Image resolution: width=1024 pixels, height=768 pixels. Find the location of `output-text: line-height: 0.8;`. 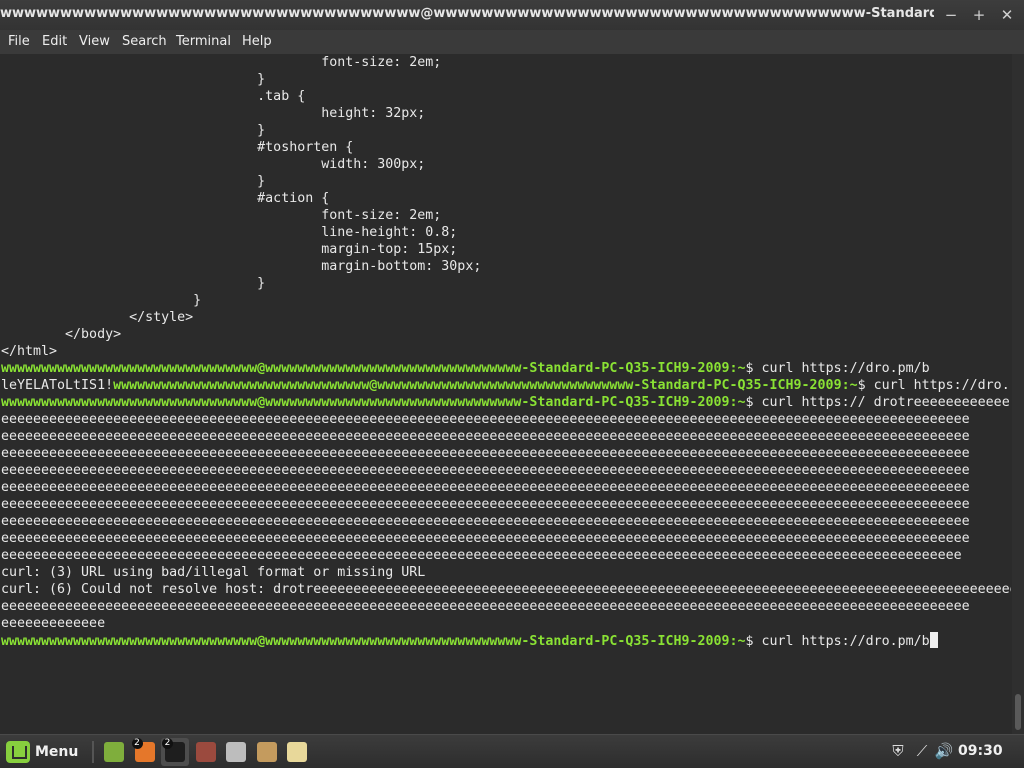

output-text: line-height: 0.8; is located at coordinates (229, 232).